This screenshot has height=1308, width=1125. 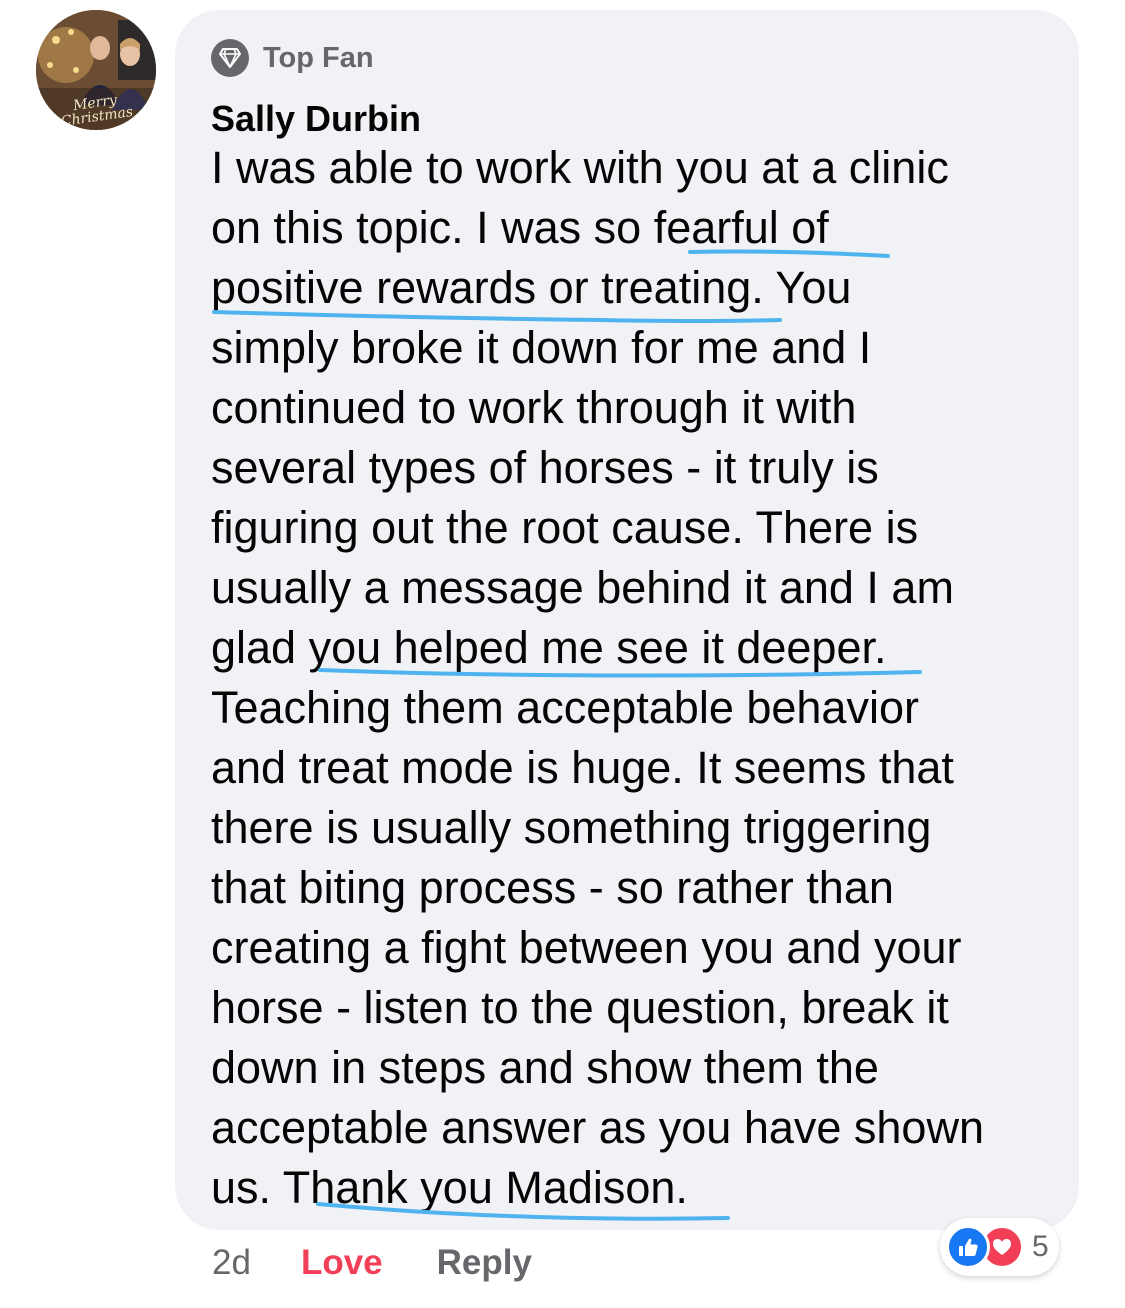 I want to click on comment-line: continued to work through it with, so click(x=534, y=407).